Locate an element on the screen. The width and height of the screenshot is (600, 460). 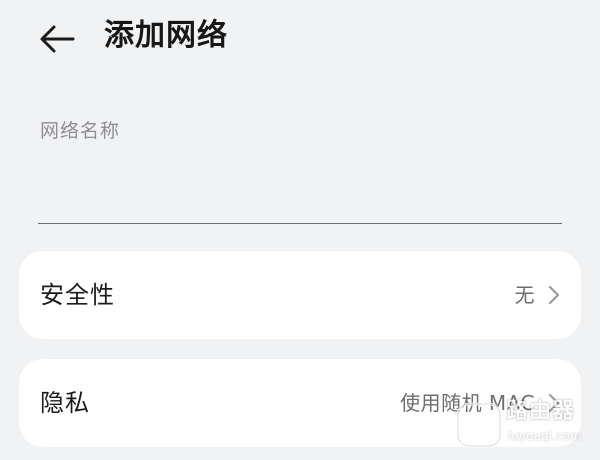
security-value: 无 is located at coordinates (524, 295).